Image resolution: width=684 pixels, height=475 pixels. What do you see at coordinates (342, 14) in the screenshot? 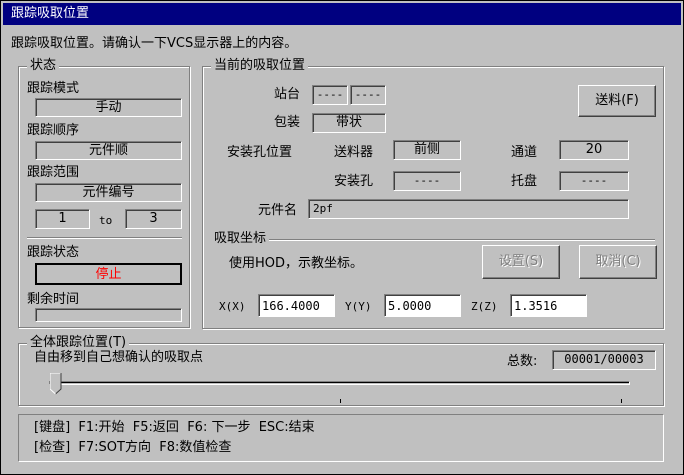
I see `window-title: 跟踪吸取位置` at bounding box center [342, 14].